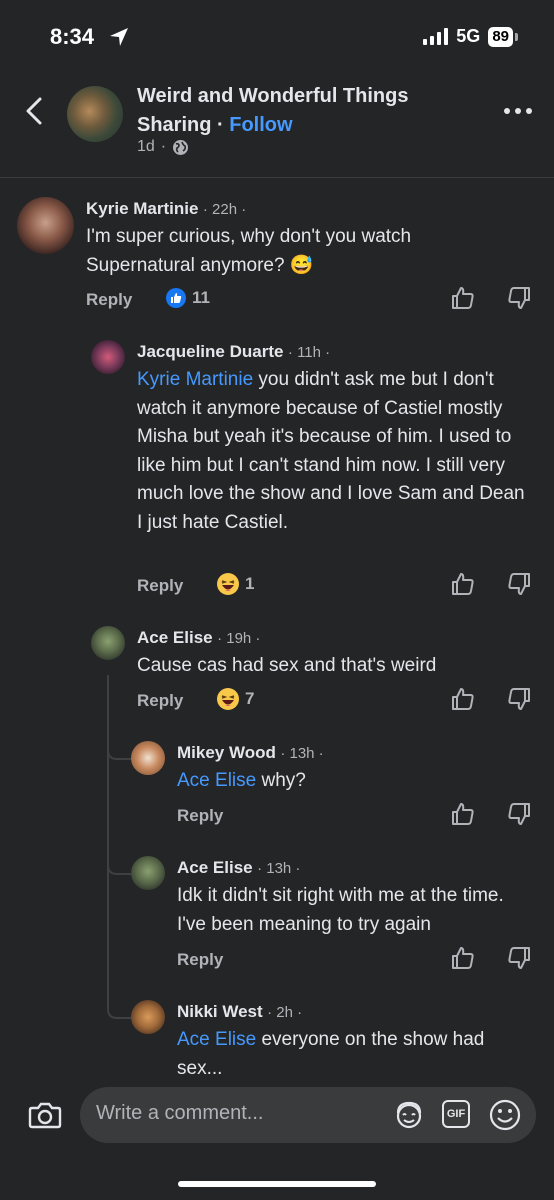 This screenshot has height=1200, width=554. Describe the element at coordinates (142, 208) in the screenshot. I see `commenter-name: Kyrie Martinie` at that location.